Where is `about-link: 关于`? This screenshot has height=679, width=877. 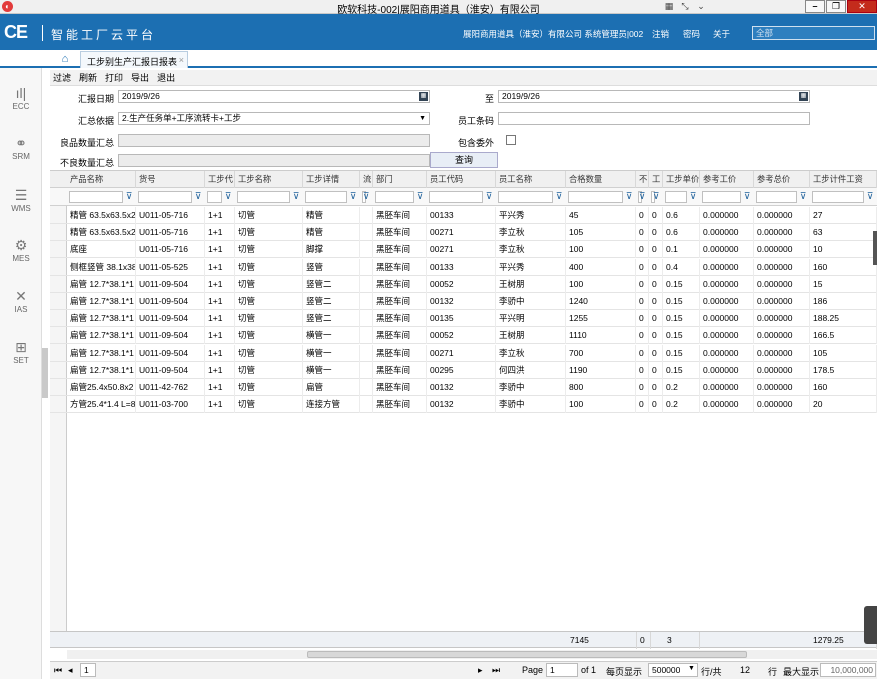 about-link: 关于 is located at coordinates (721, 34).